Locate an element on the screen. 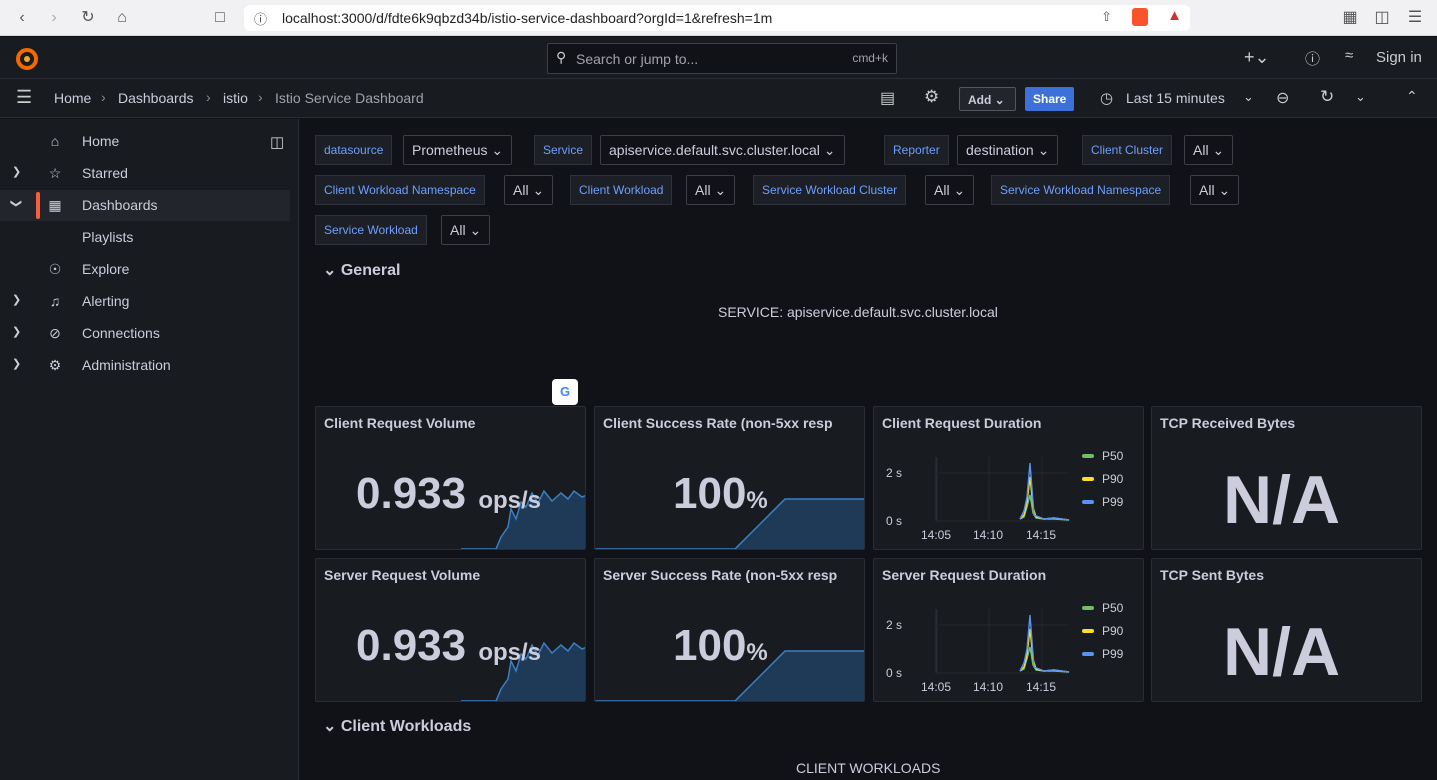  sidebar-item-label: Alerting is located at coordinates (106, 301).